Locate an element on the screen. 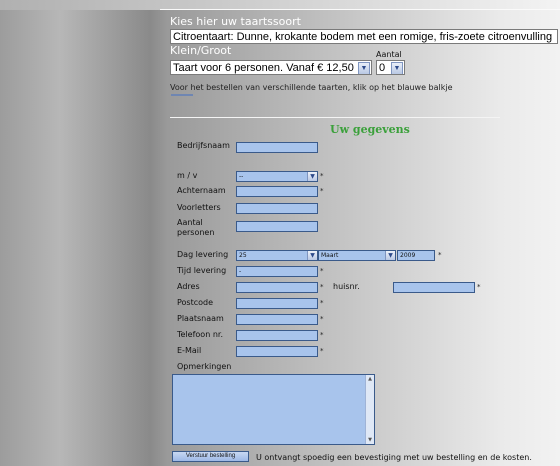  size-select-value: Taart voor 6 personen. Vanaf € 12,50 is located at coordinates (263, 68).